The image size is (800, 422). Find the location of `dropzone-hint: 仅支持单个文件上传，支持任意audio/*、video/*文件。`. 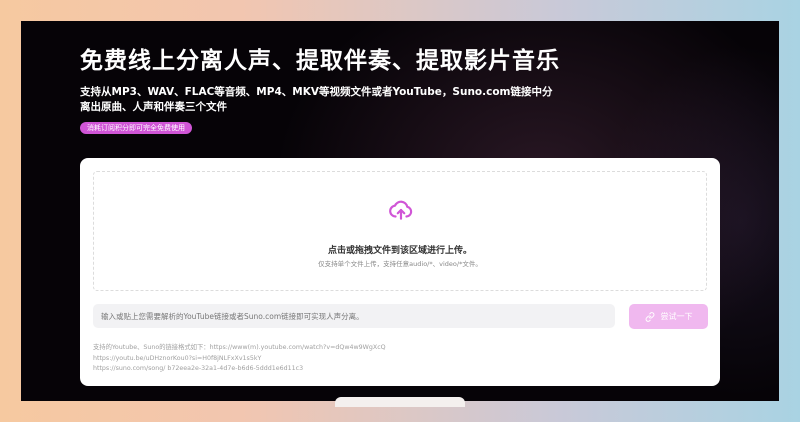

dropzone-hint: 仅支持单个文件上传，支持任意audio/*、video/*文件。 is located at coordinates (400, 264).